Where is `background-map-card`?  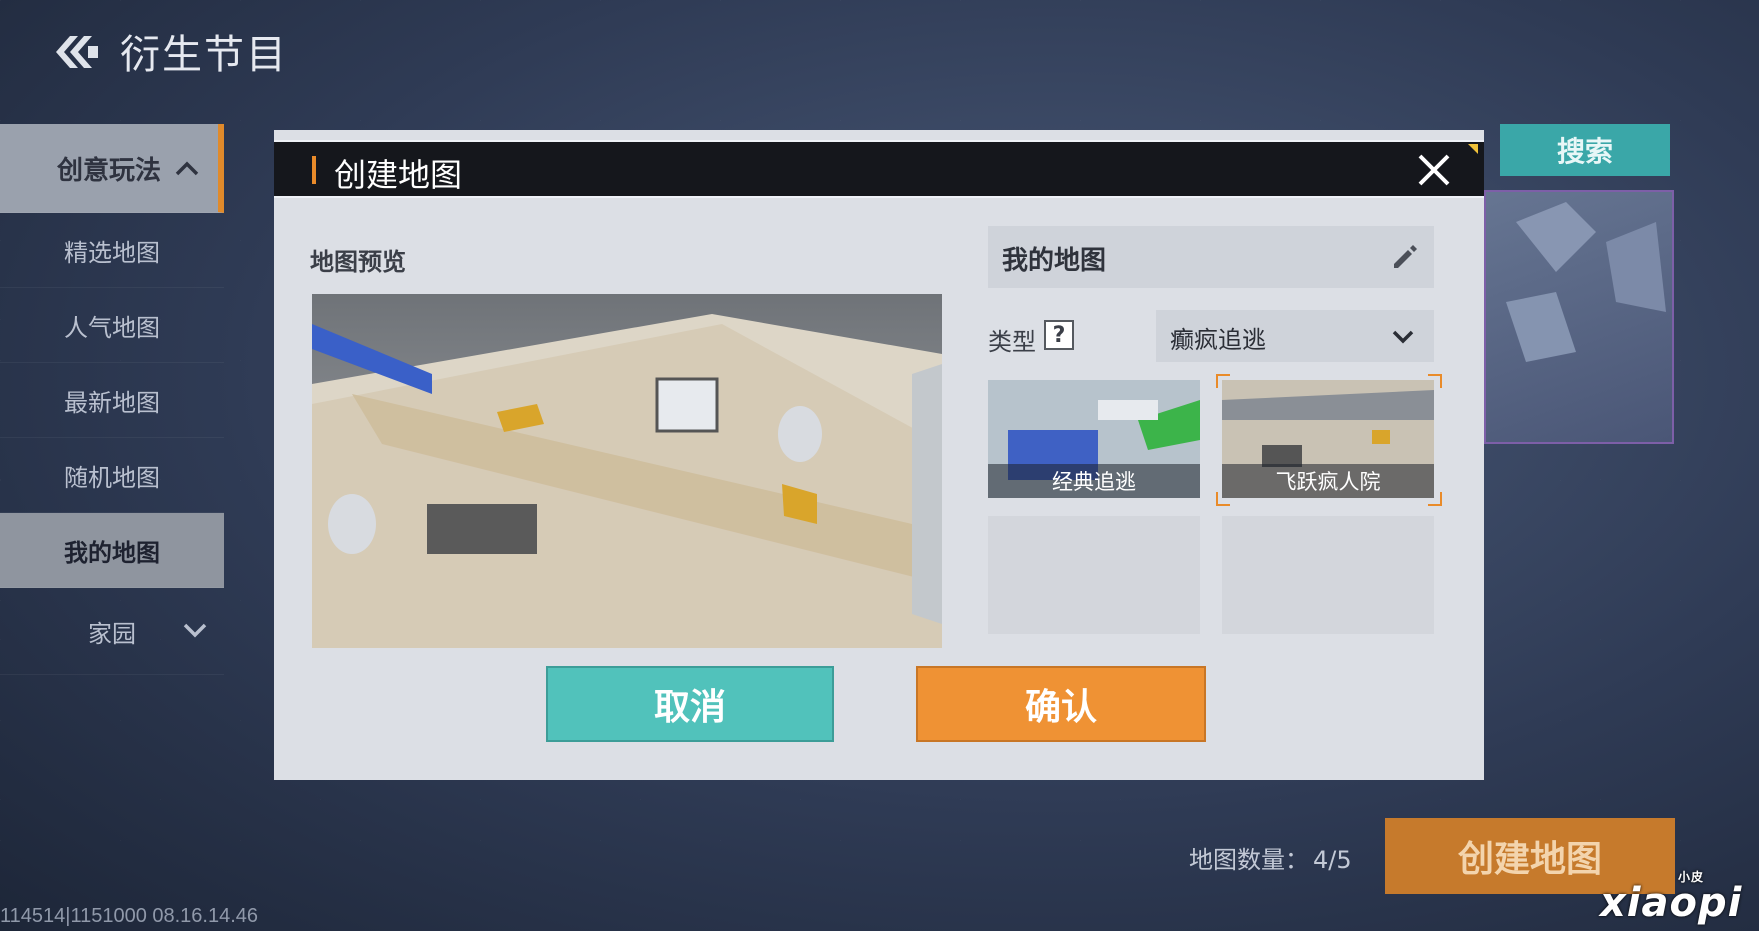 background-map-card is located at coordinates (1579, 317).